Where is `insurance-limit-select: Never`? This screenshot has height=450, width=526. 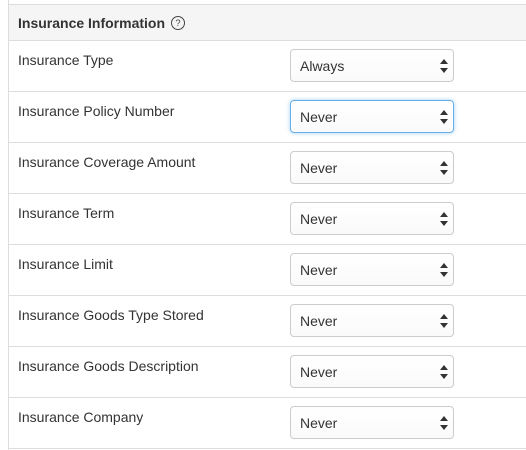 insurance-limit-select: Never is located at coordinates (372, 269).